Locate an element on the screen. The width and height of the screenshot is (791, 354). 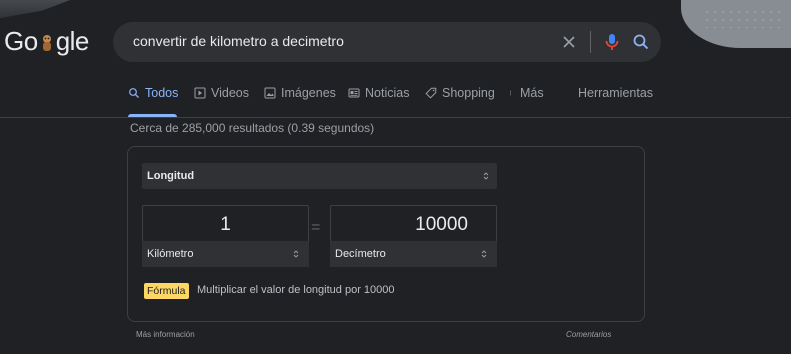
to-unit-label: Decímetro is located at coordinates (360, 254).